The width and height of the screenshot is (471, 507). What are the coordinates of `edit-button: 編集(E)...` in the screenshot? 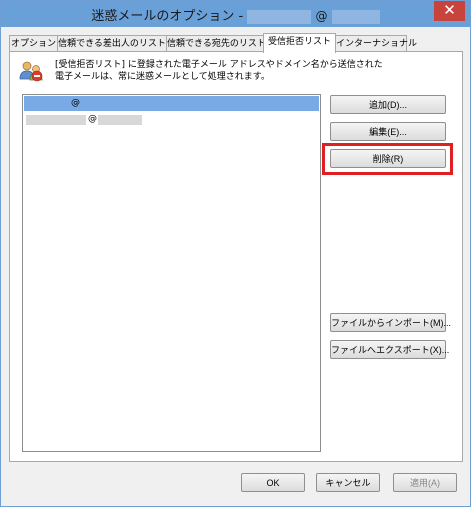 It's located at (388, 131).